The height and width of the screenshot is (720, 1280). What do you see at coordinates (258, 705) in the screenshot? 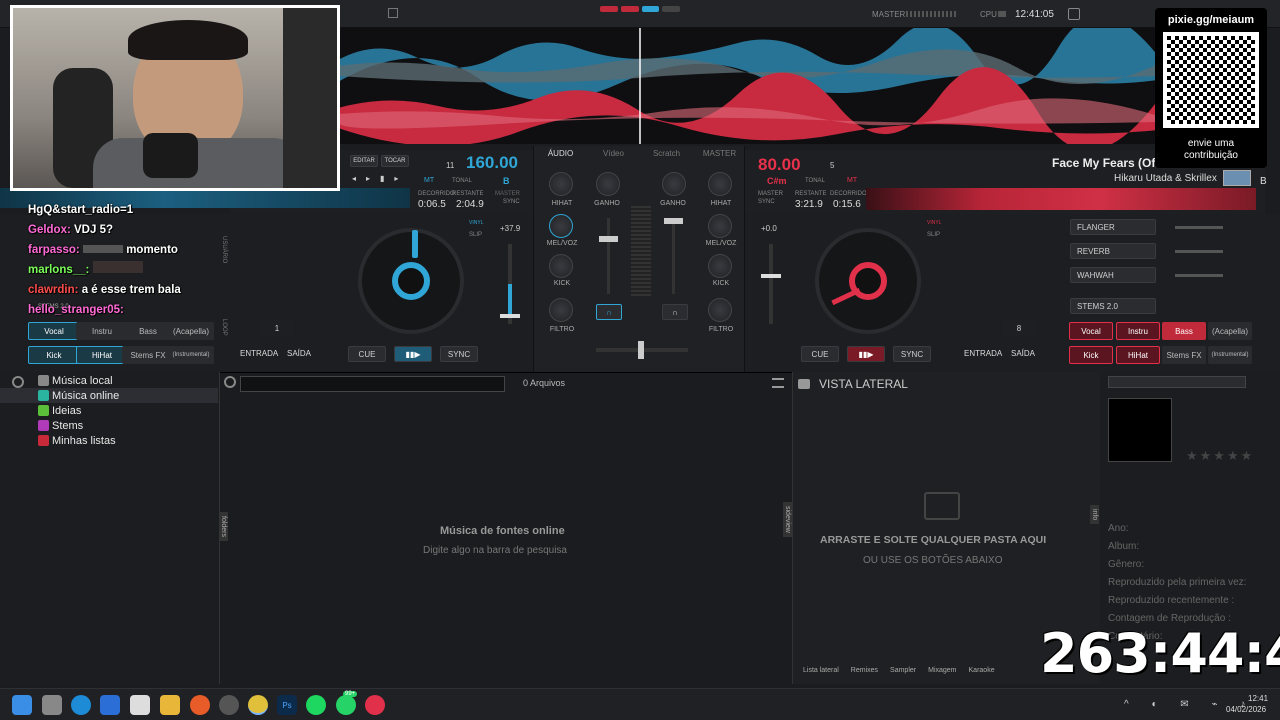
I see `chrome-icon` at bounding box center [258, 705].